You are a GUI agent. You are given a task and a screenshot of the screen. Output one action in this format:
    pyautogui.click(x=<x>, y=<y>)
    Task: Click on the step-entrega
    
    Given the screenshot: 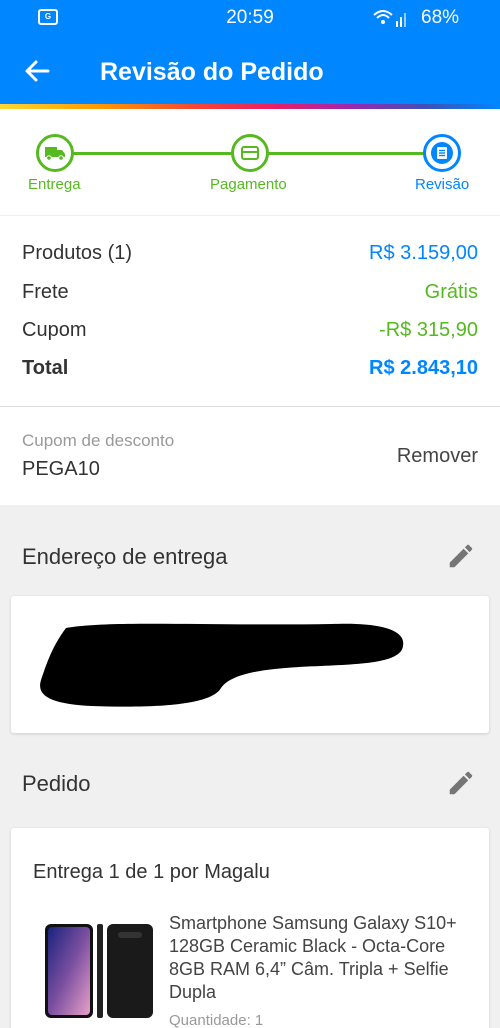 What is the action you would take?
    pyautogui.click(x=55, y=153)
    